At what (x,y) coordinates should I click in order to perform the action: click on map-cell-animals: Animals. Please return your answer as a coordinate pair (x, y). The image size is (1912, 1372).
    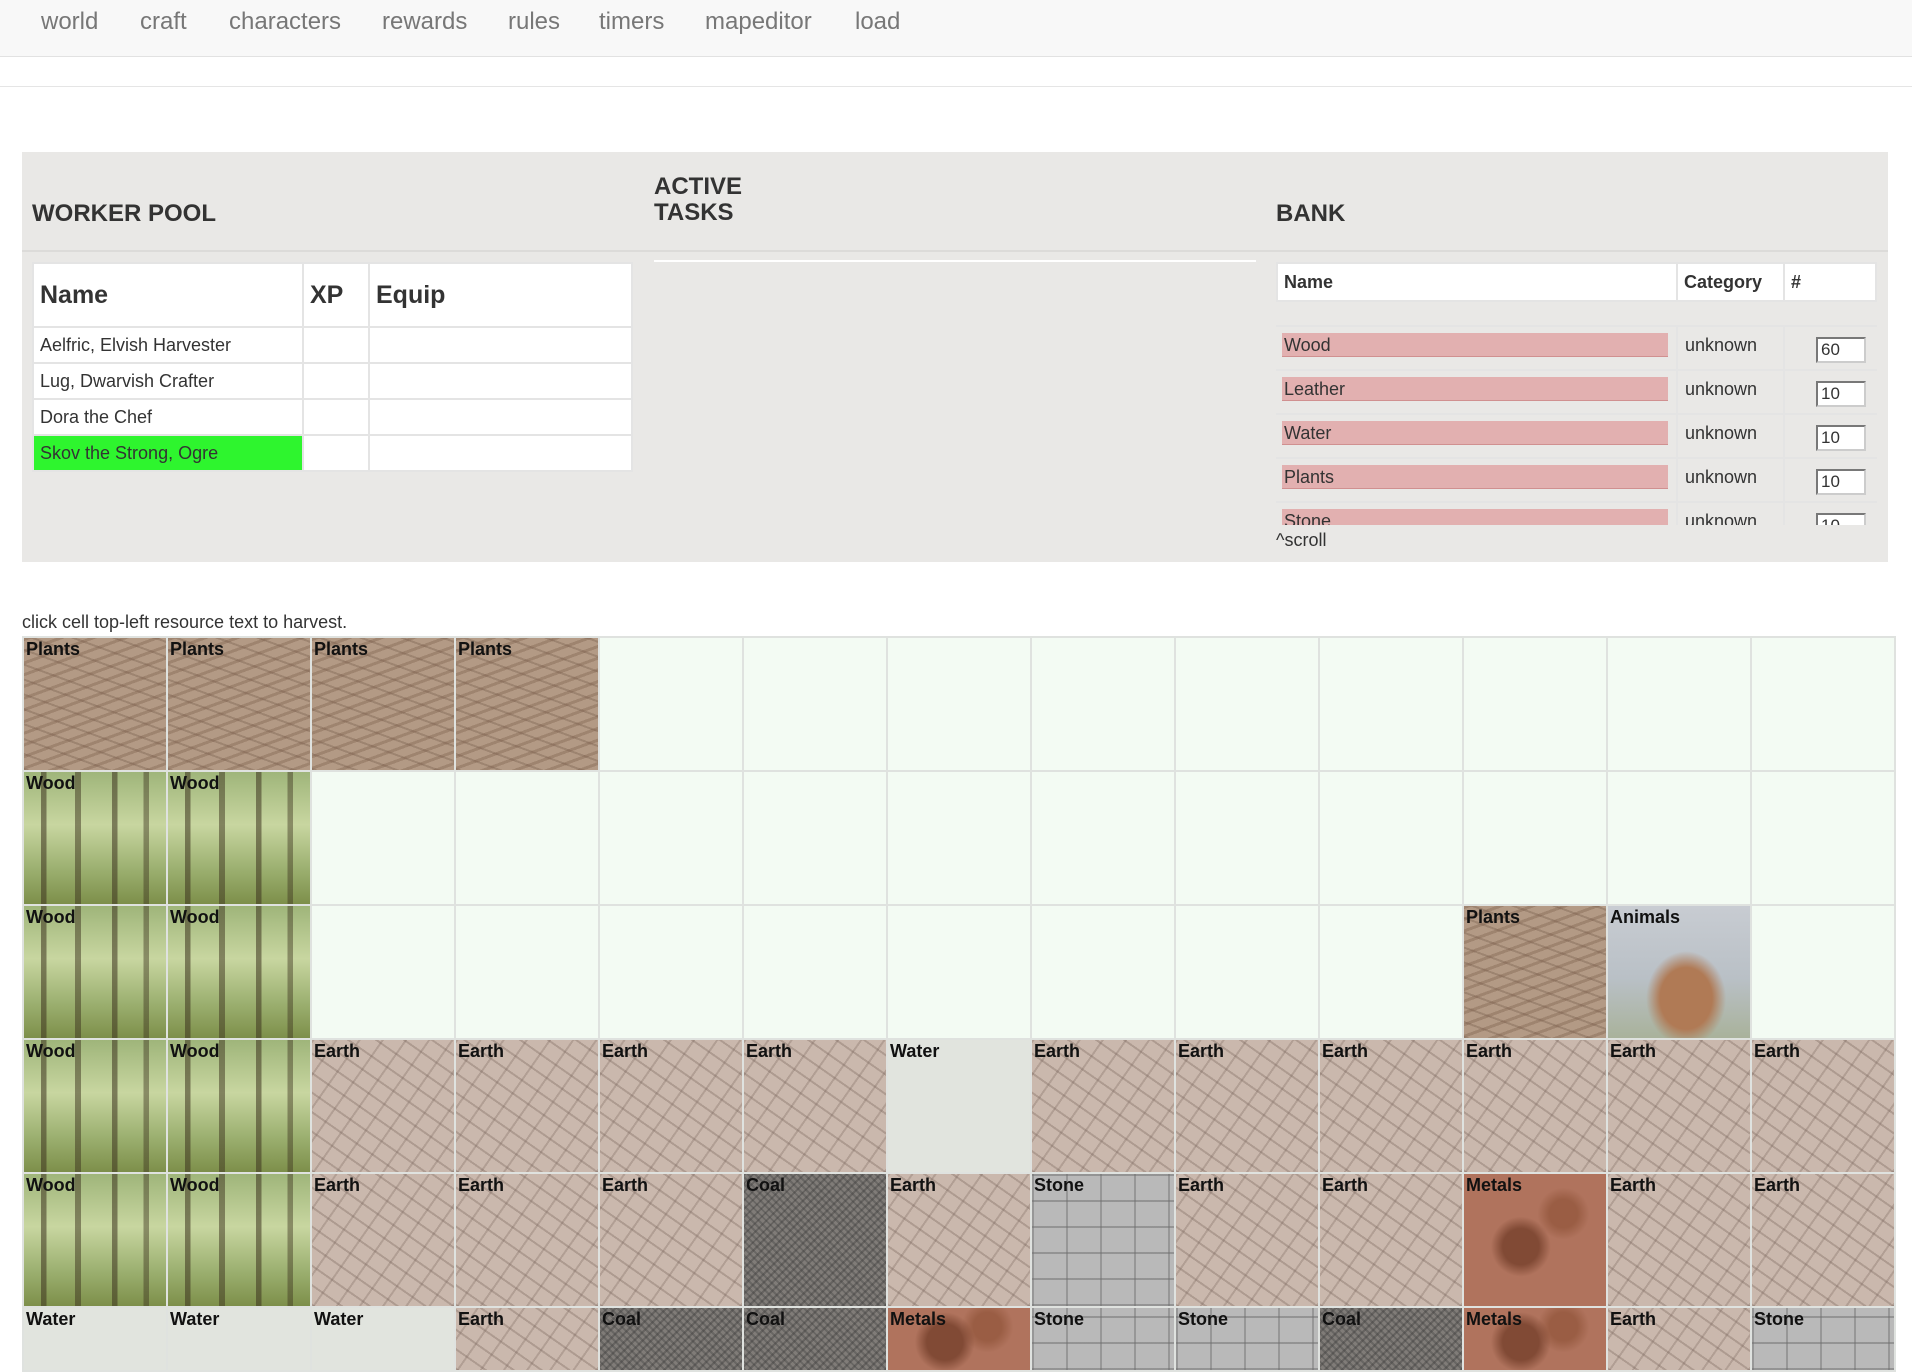
    Looking at the image, I should click on (1679, 972).